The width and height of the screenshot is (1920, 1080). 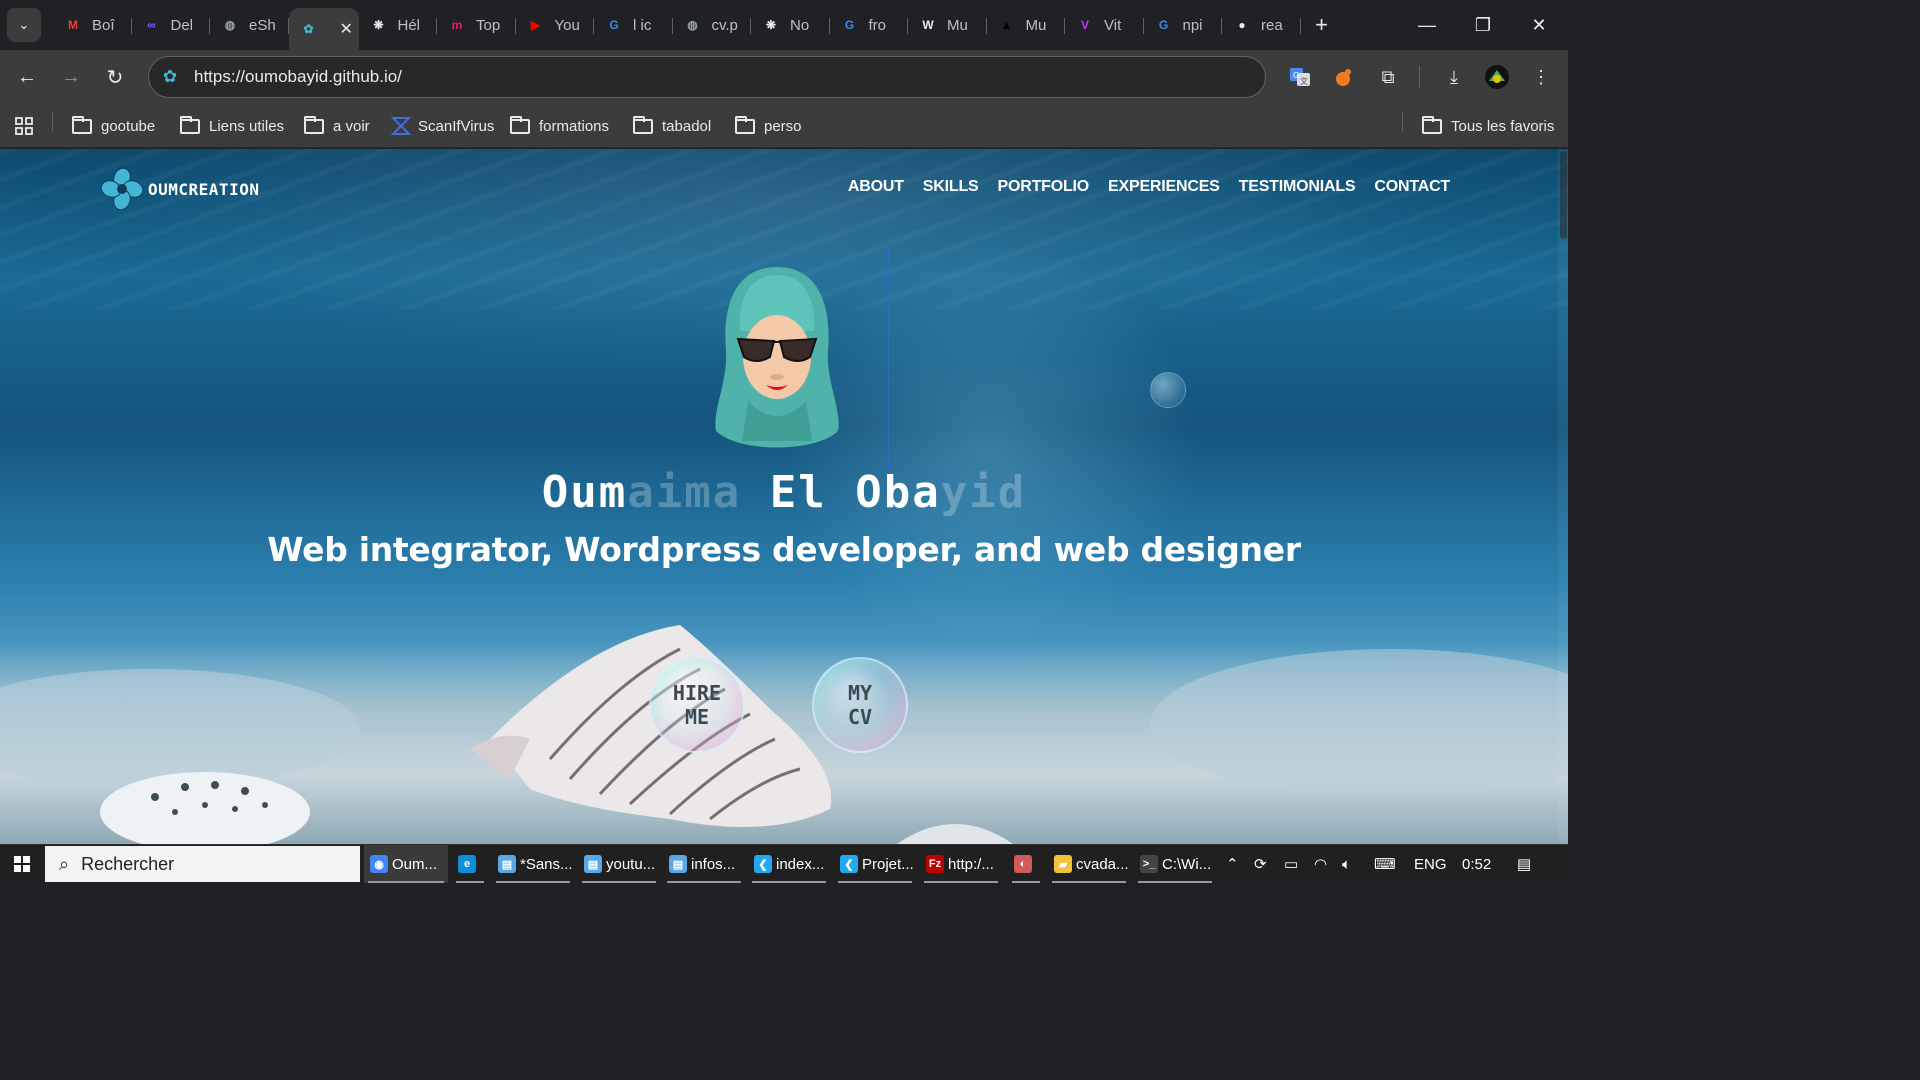 I want to click on taskbar-app: e, so click(x=470, y=864).